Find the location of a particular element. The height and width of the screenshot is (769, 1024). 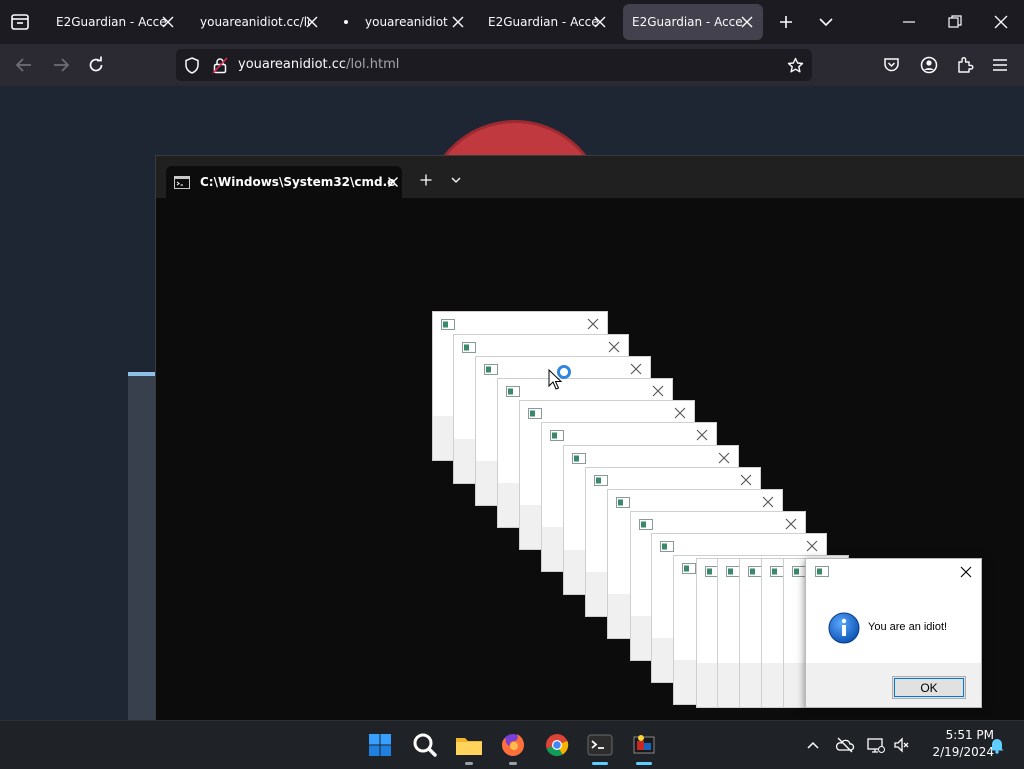

restore-icon is located at coordinates (955, 22).